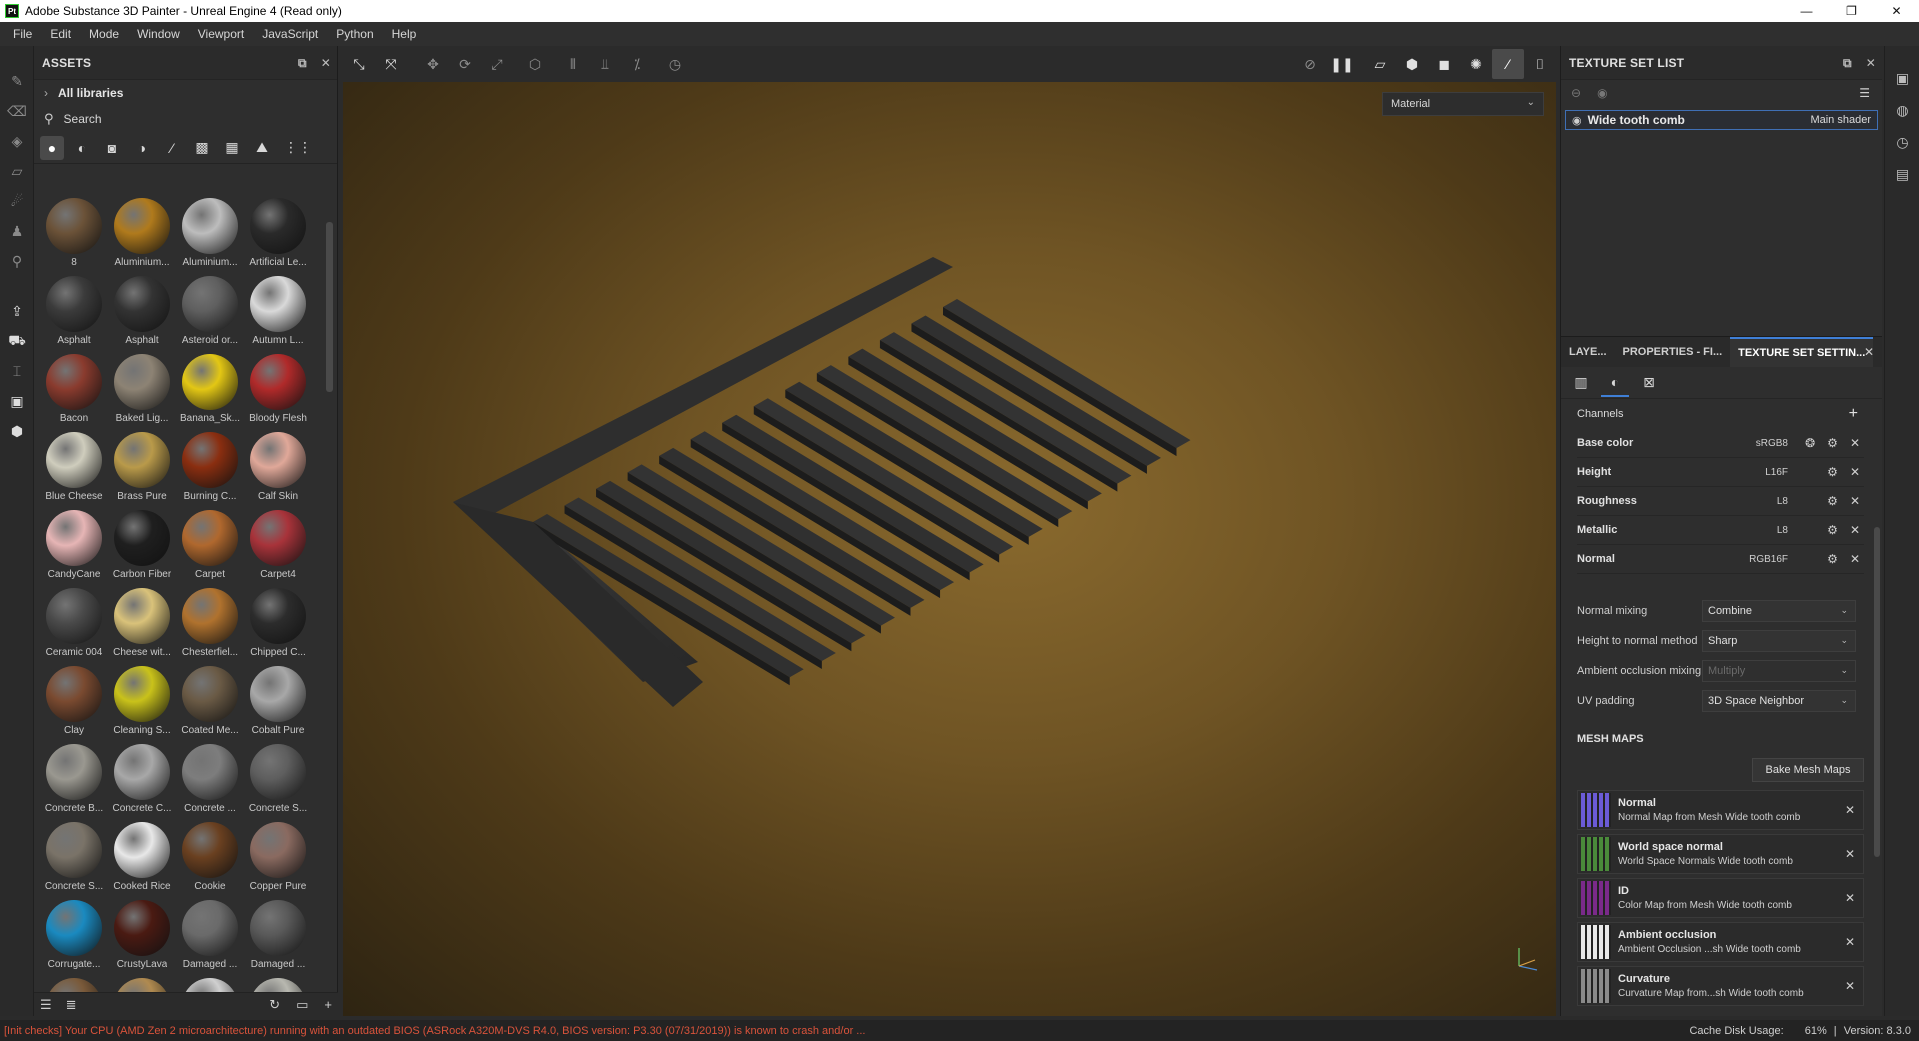 The image size is (1919, 1041). Describe the element at coordinates (497, 64) in the screenshot. I see `scale-icon: ⤢` at that location.